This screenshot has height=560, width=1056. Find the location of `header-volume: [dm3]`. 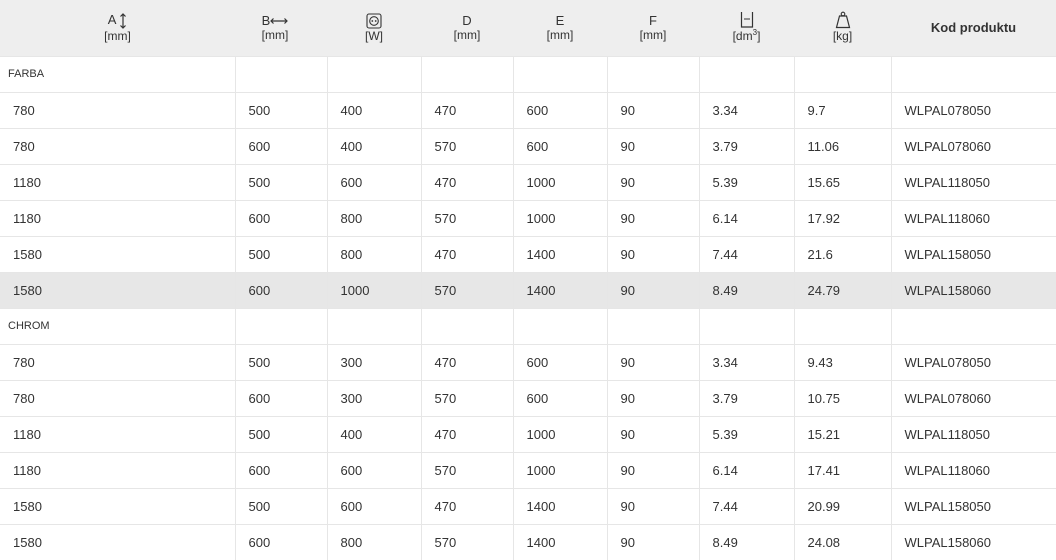

header-volume: [dm3] is located at coordinates (746, 28).